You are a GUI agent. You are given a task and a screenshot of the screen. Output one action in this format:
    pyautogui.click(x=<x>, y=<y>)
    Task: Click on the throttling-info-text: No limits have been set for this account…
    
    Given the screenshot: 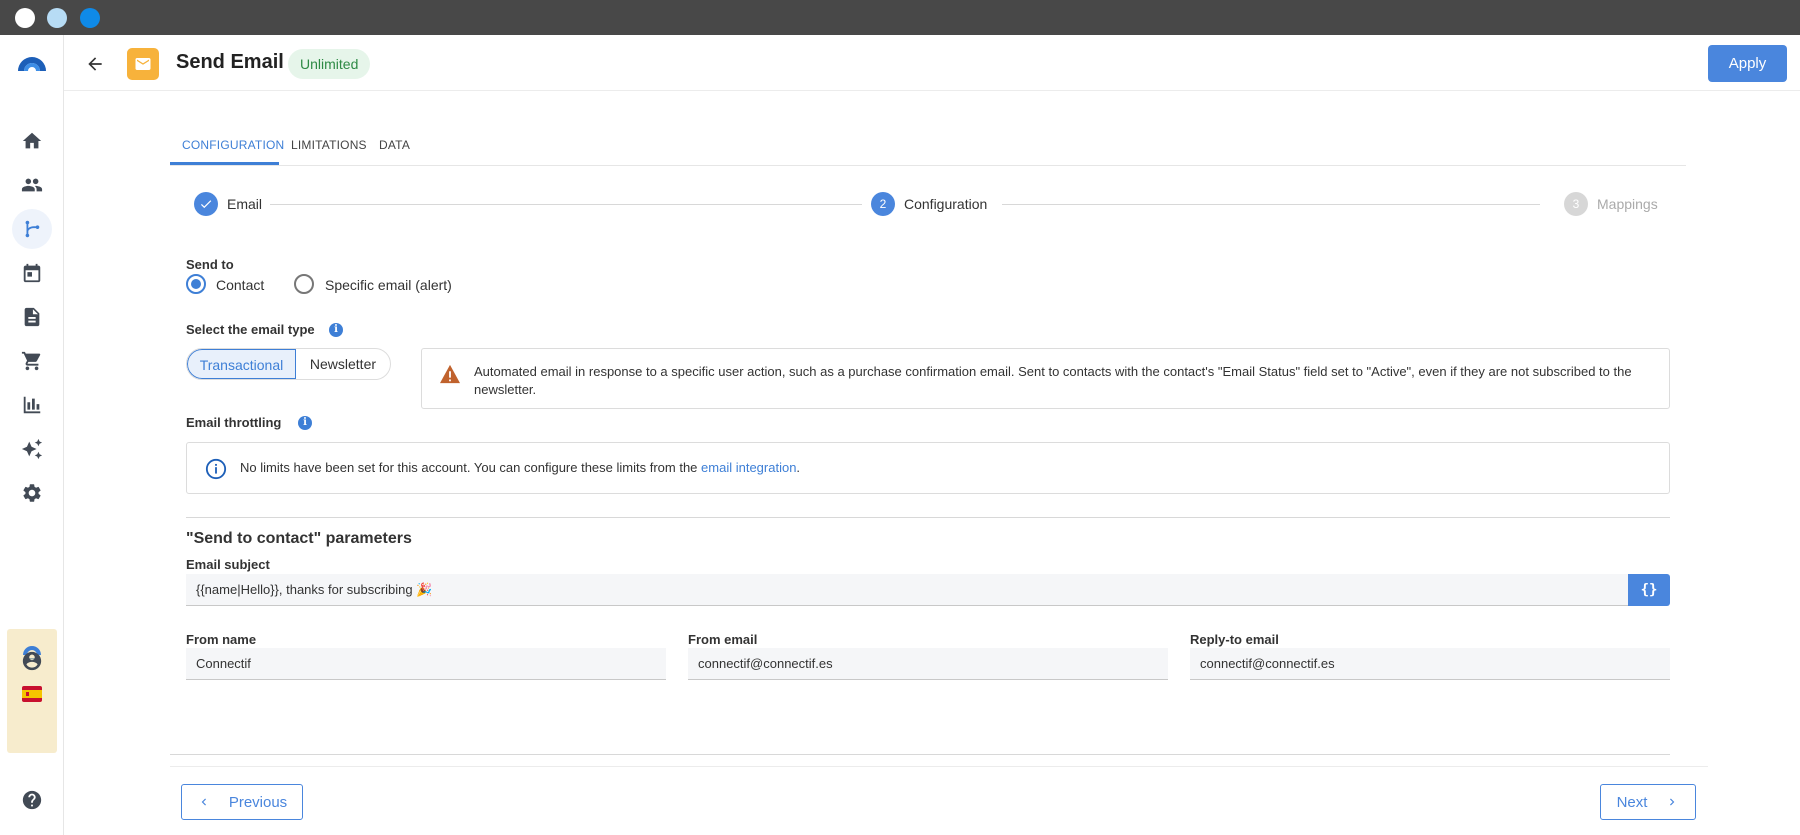 What is the action you would take?
    pyautogui.click(x=520, y=467)
    